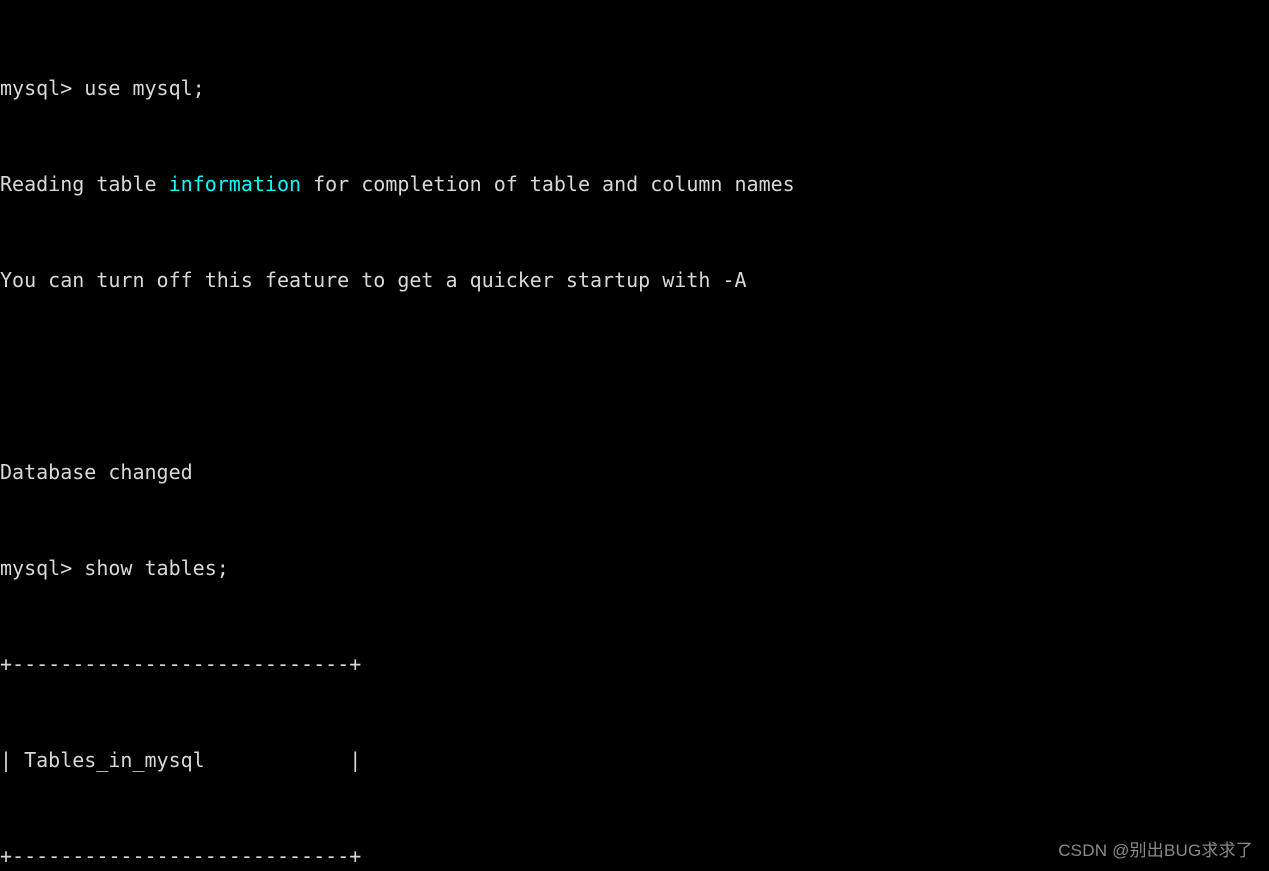  I want to click on csdn-watermark: CSDN @别出BUG求求了, so click(1155, 850).